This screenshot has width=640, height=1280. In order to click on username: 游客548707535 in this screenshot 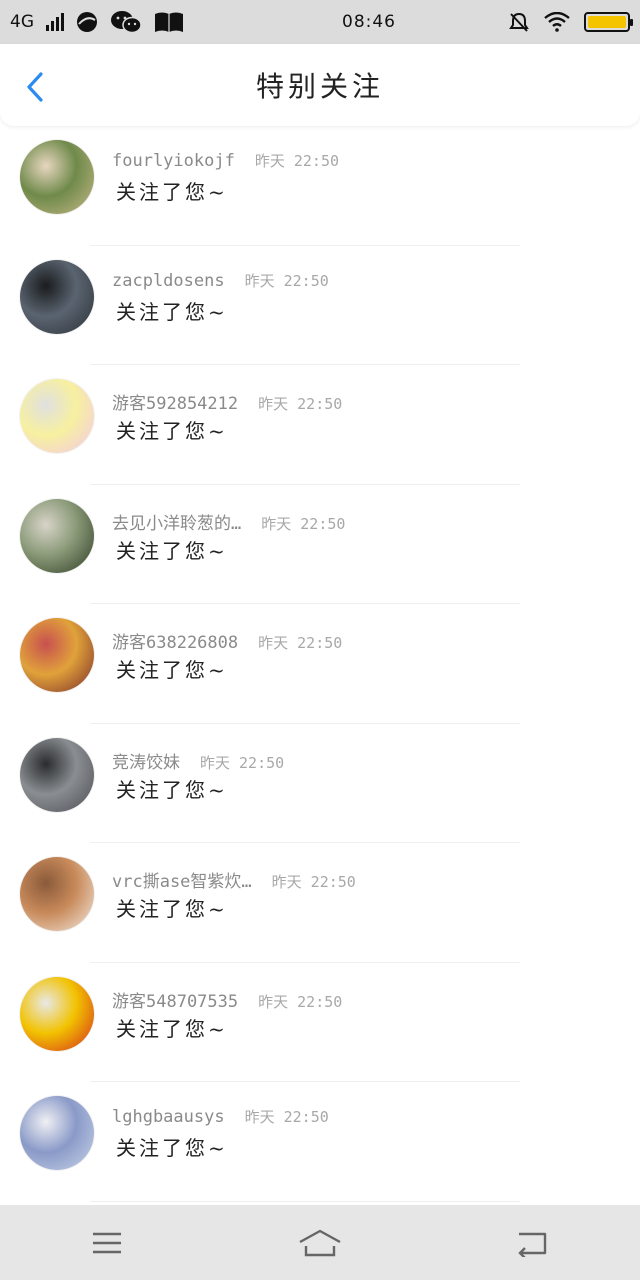, I will do `click(175, 999)`.